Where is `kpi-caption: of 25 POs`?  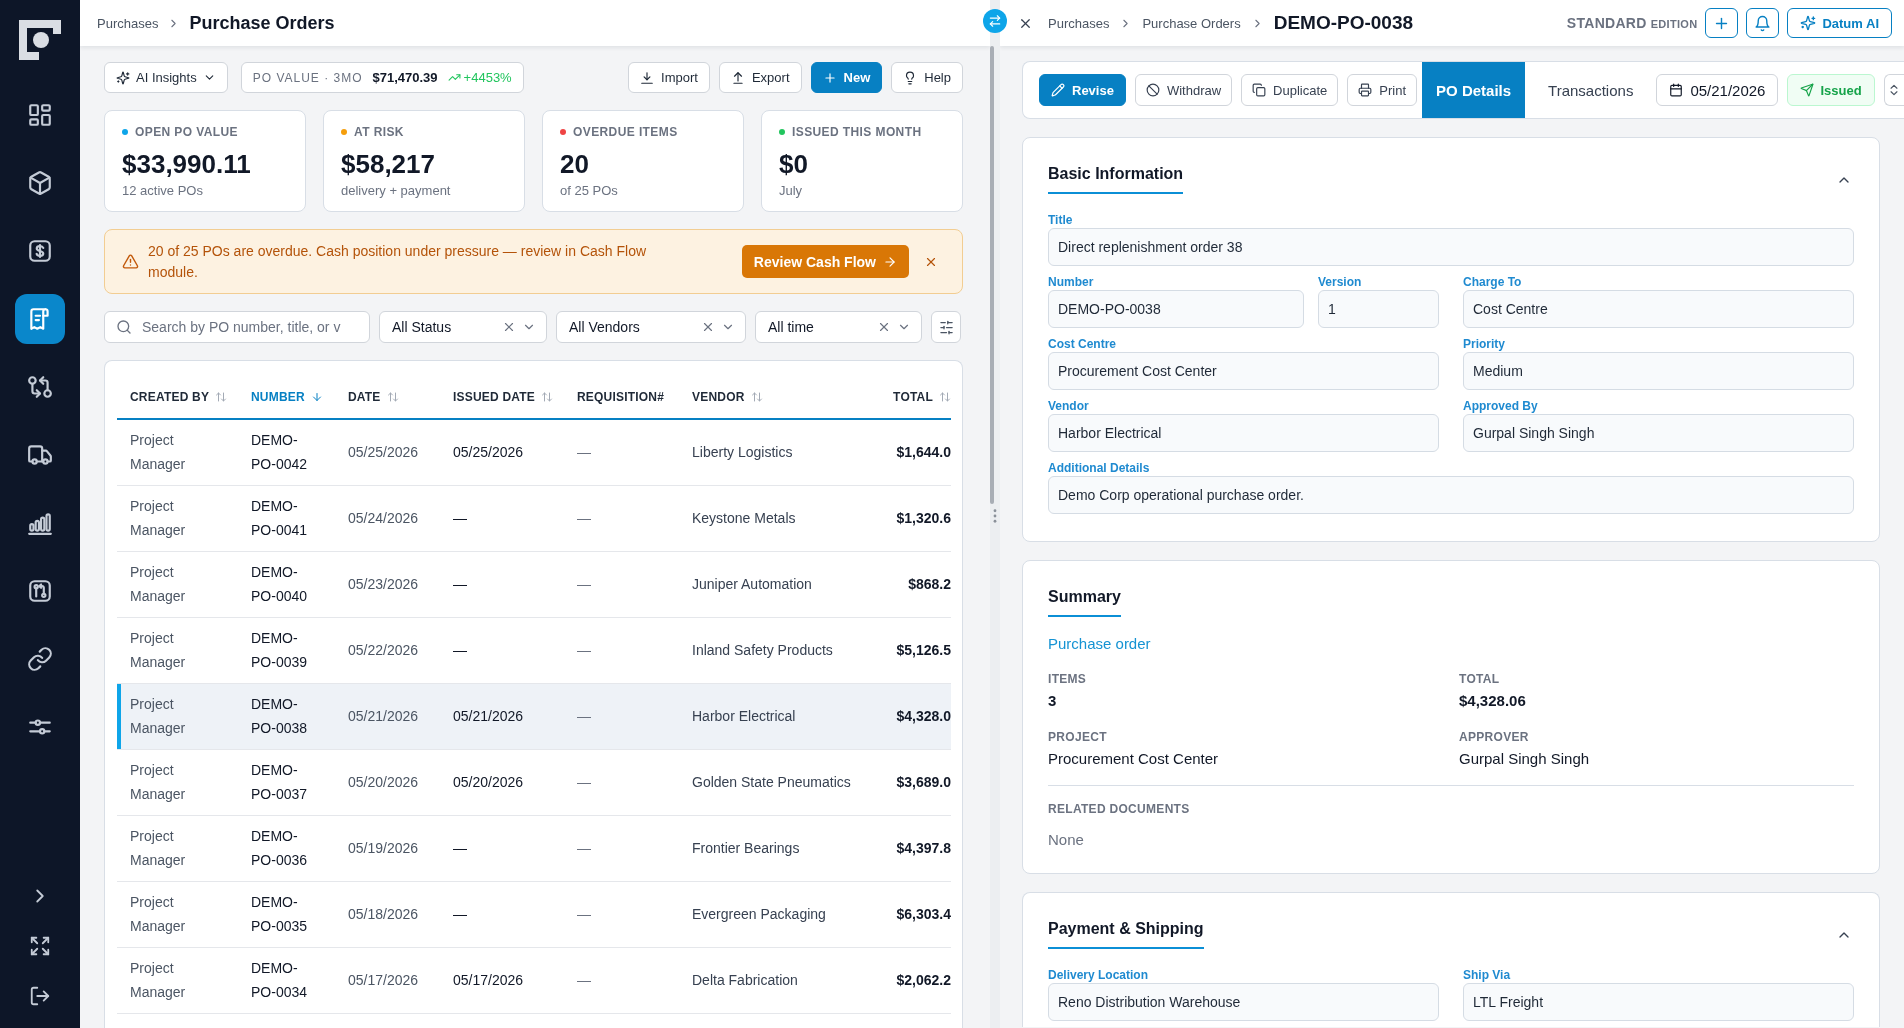 kpi-caption: of 25 POs is located at coordinates (589, 191).